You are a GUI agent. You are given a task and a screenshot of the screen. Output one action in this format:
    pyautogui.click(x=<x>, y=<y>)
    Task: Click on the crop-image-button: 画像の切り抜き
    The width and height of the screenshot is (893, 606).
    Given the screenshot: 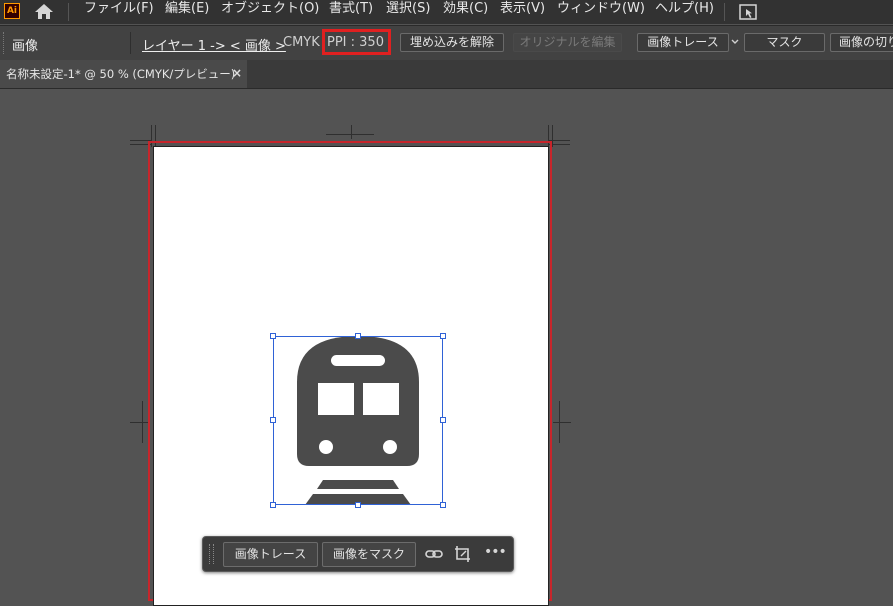 What is the action you would take?
    pyautogui.click(x=861, y=42)
    